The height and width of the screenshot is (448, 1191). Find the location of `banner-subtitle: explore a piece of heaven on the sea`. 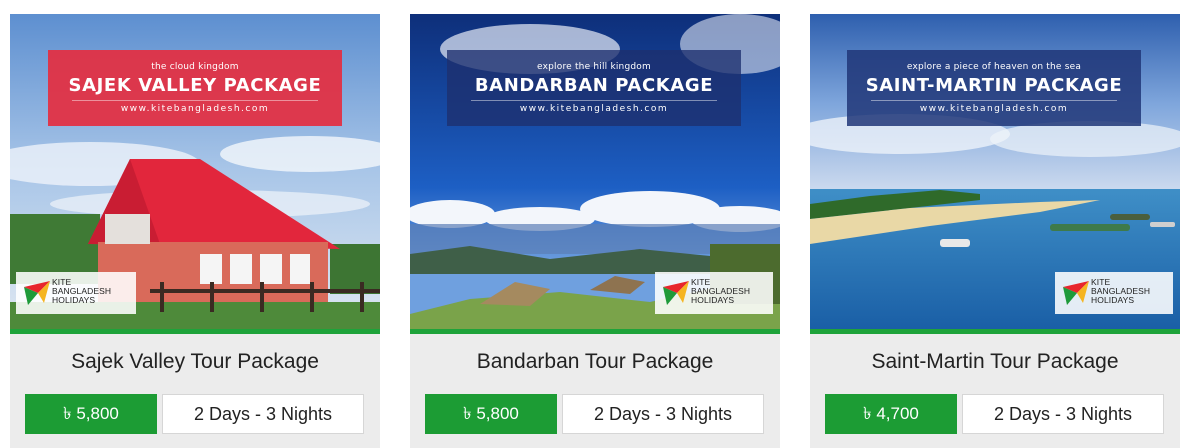

banner-subtitle: explore a piece of heaven on the sea is located at coordinates (994, 67).